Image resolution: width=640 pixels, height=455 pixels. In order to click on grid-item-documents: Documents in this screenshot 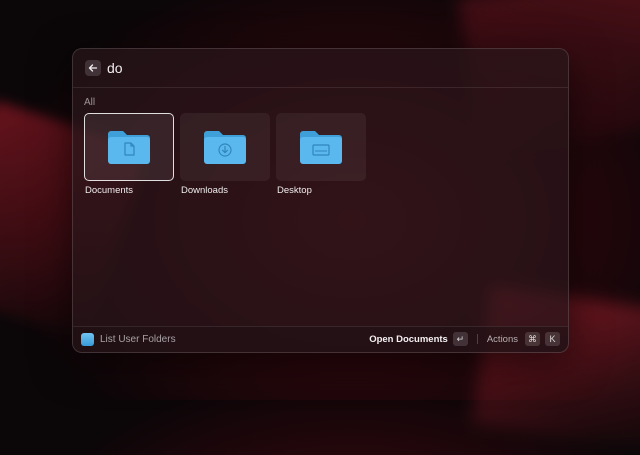, I will do `click(129, 154)`.